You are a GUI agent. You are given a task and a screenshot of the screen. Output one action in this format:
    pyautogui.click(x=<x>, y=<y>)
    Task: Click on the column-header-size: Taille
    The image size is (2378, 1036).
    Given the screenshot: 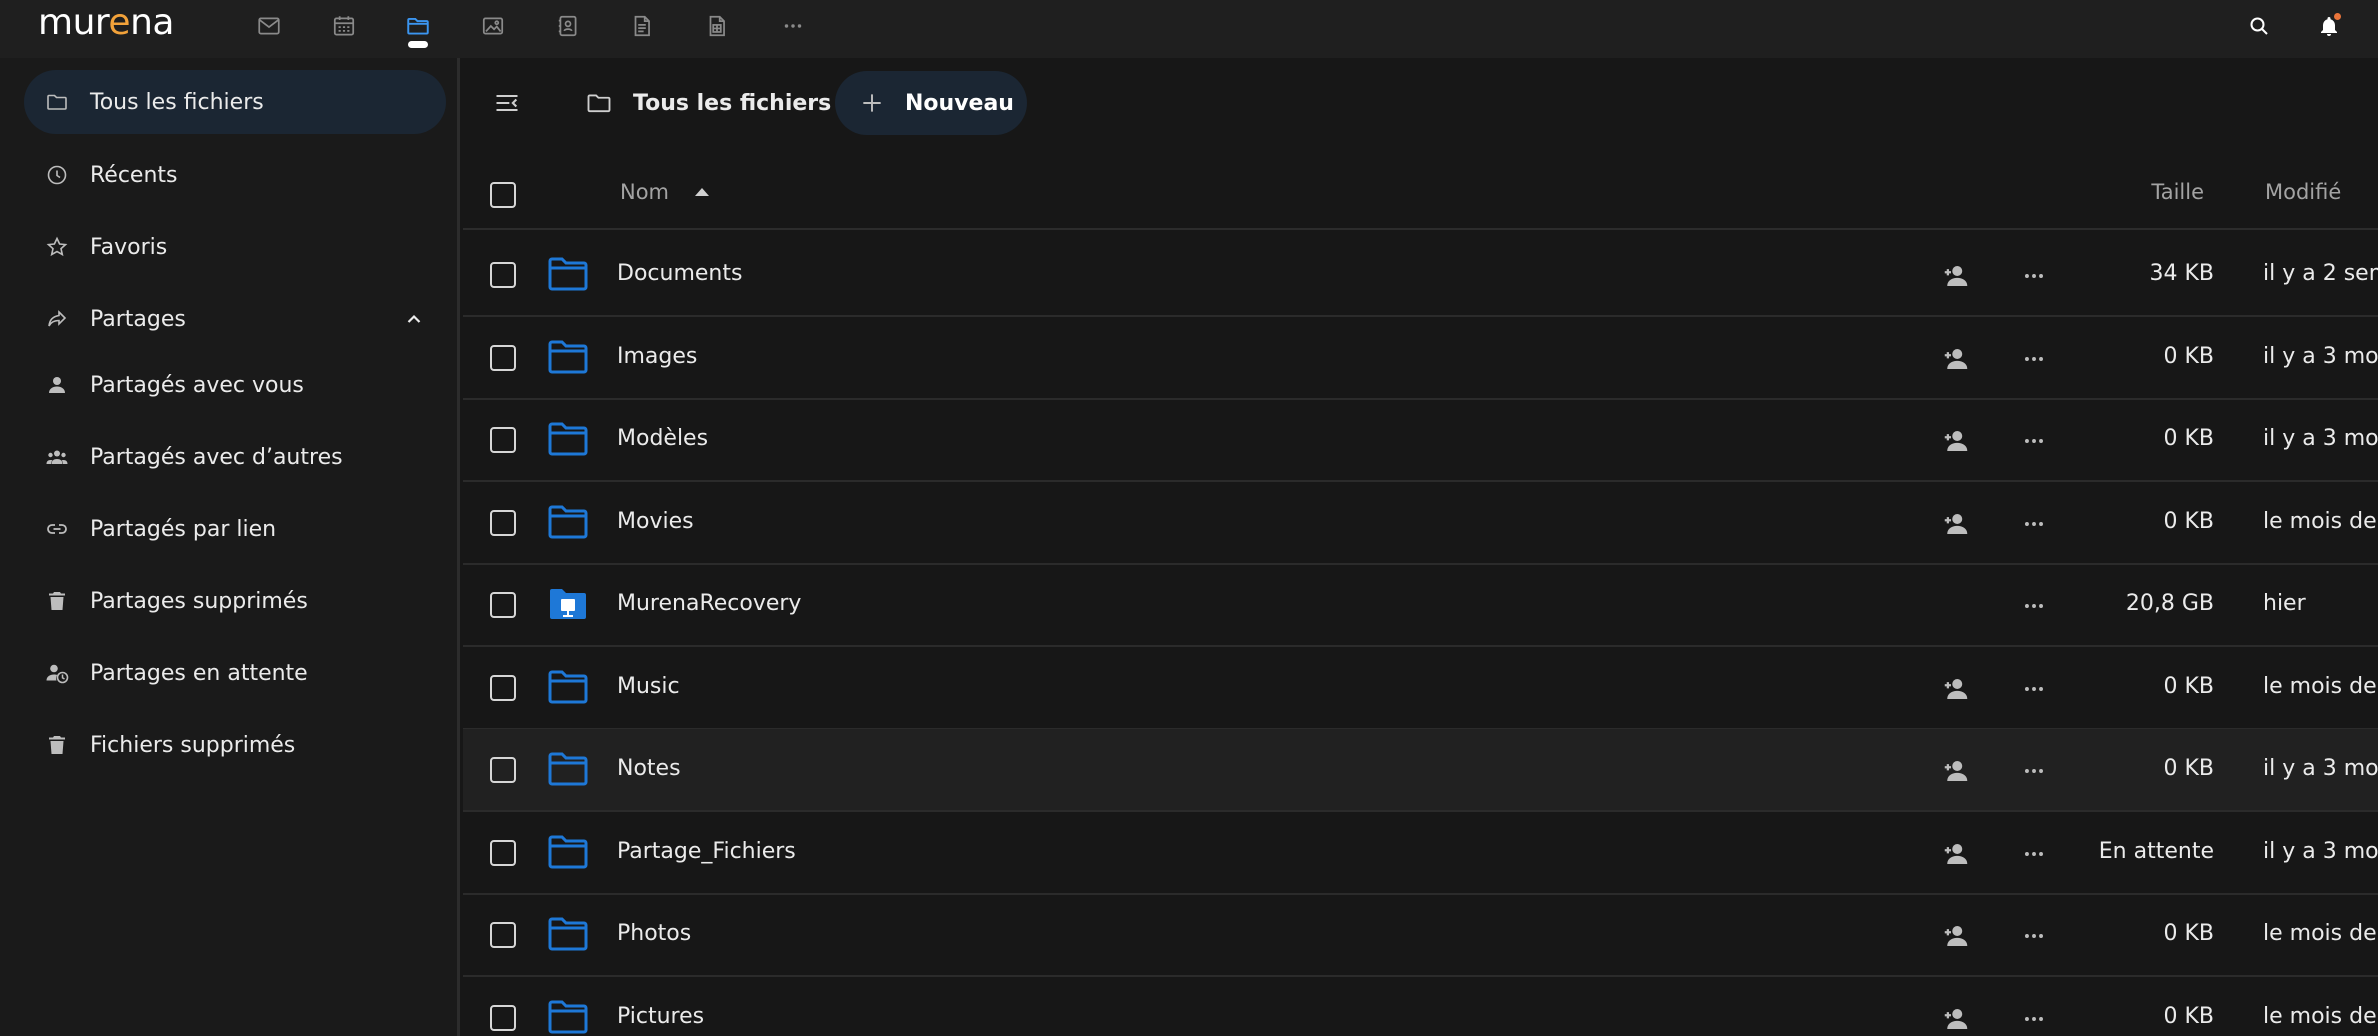 What is the action you would take?
    pyautogui.click(x=2177, y=192)
    